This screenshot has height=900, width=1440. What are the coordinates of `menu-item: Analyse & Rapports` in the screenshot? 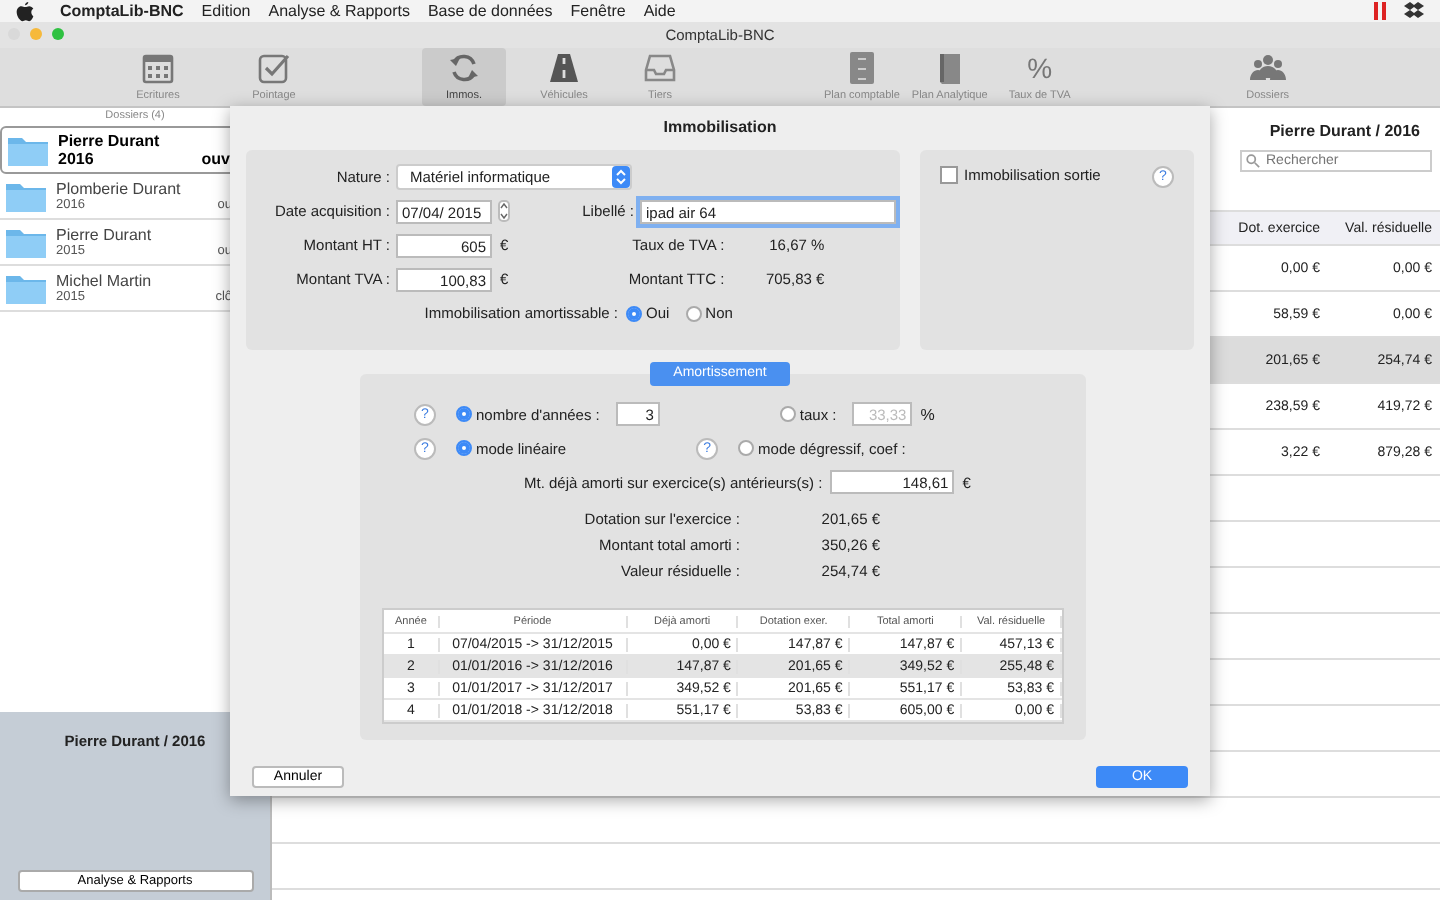 It's located at (339, 11).